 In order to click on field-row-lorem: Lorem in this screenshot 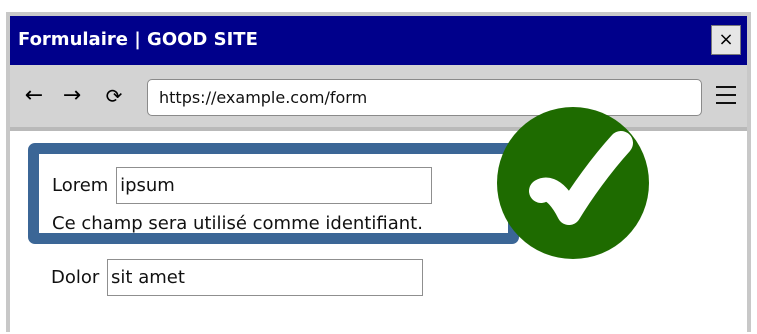, I will do `click(242, 185)`.